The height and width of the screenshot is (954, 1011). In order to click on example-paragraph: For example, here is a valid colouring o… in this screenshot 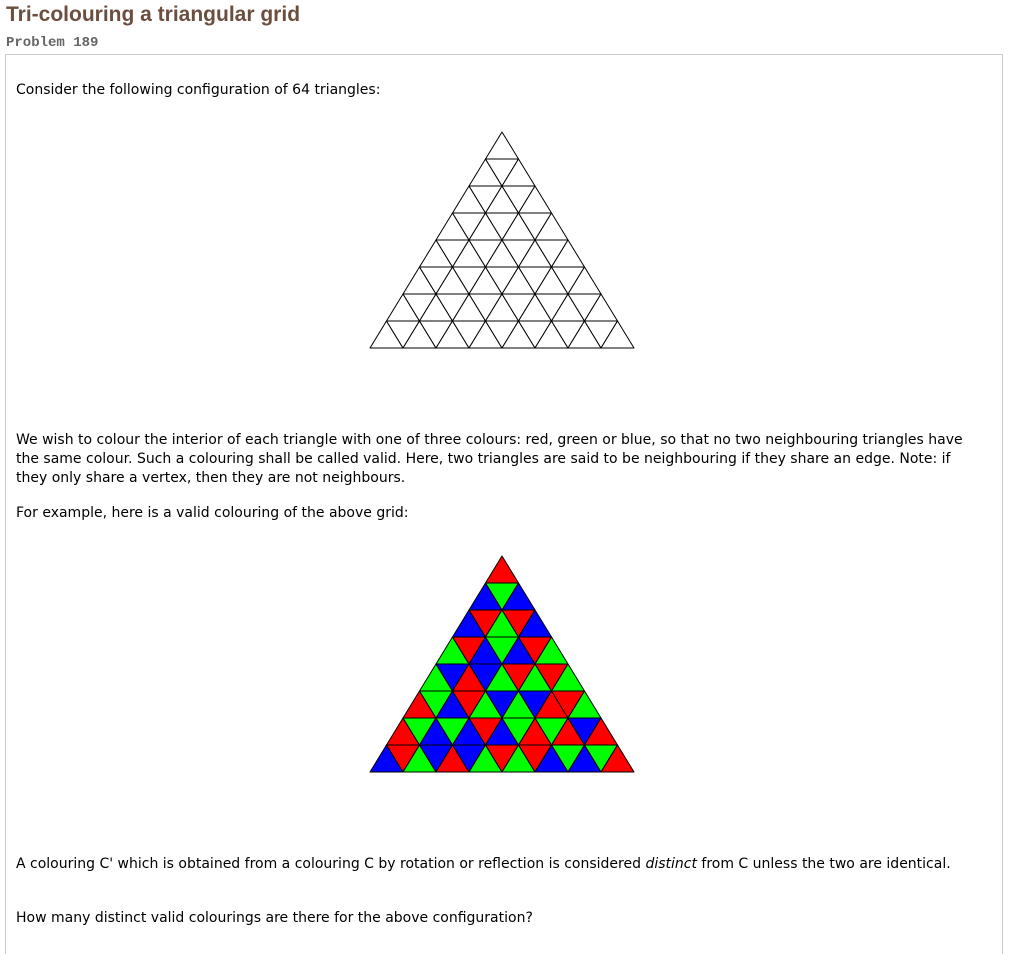, I will do `click(212, 513)`.